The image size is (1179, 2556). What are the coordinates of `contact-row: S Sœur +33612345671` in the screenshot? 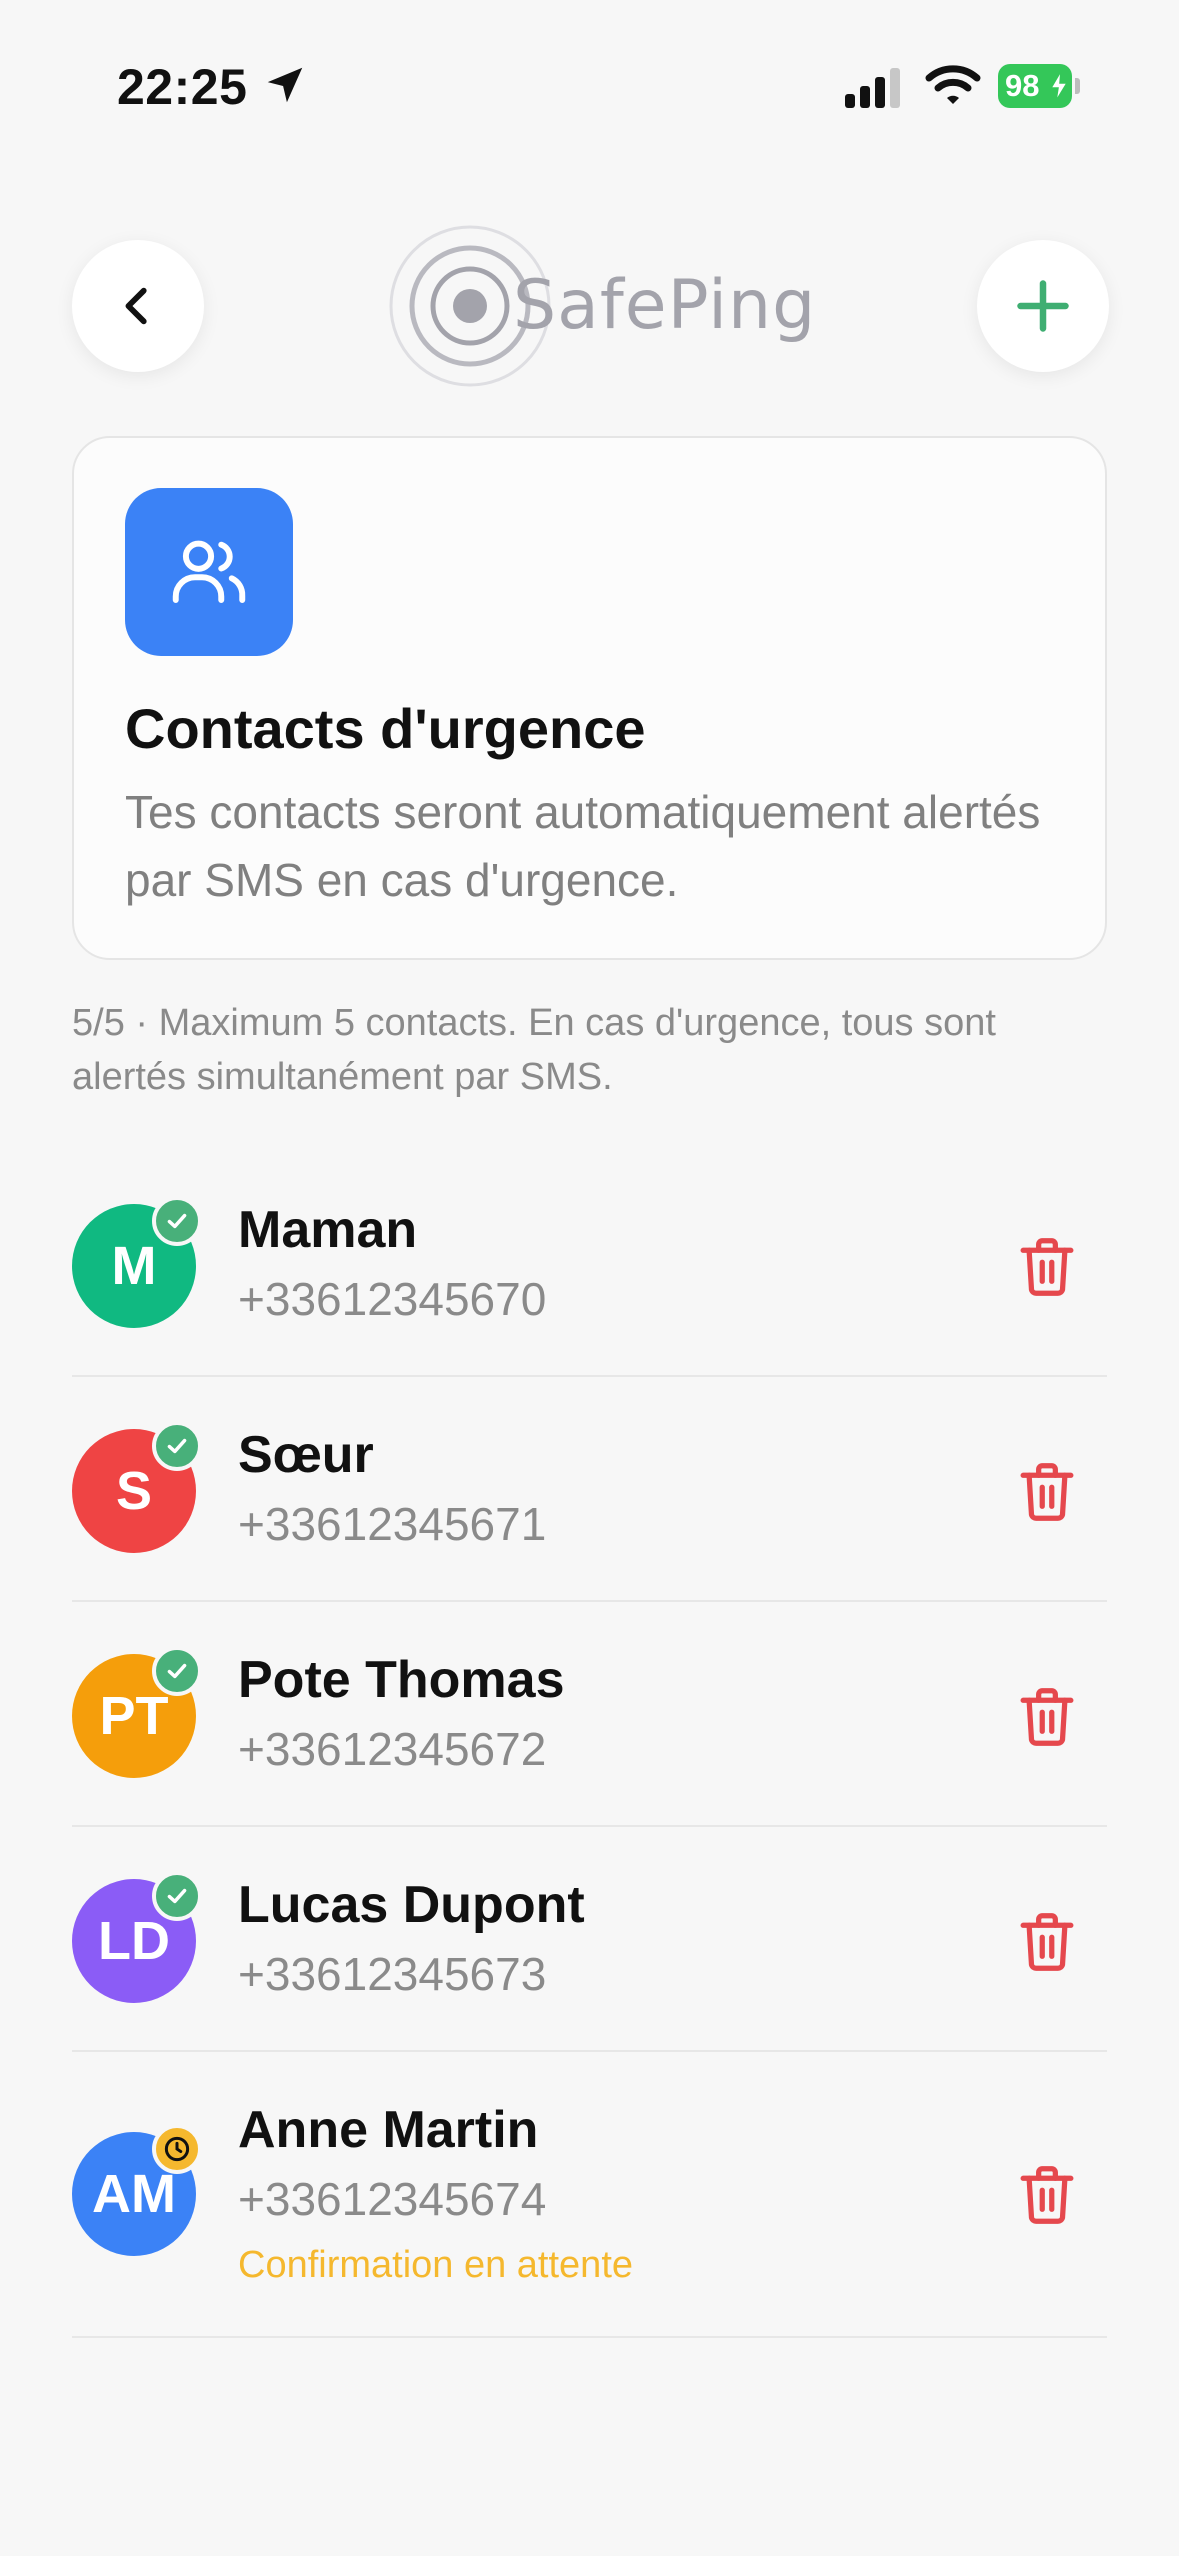 It's located at (589, 1489).